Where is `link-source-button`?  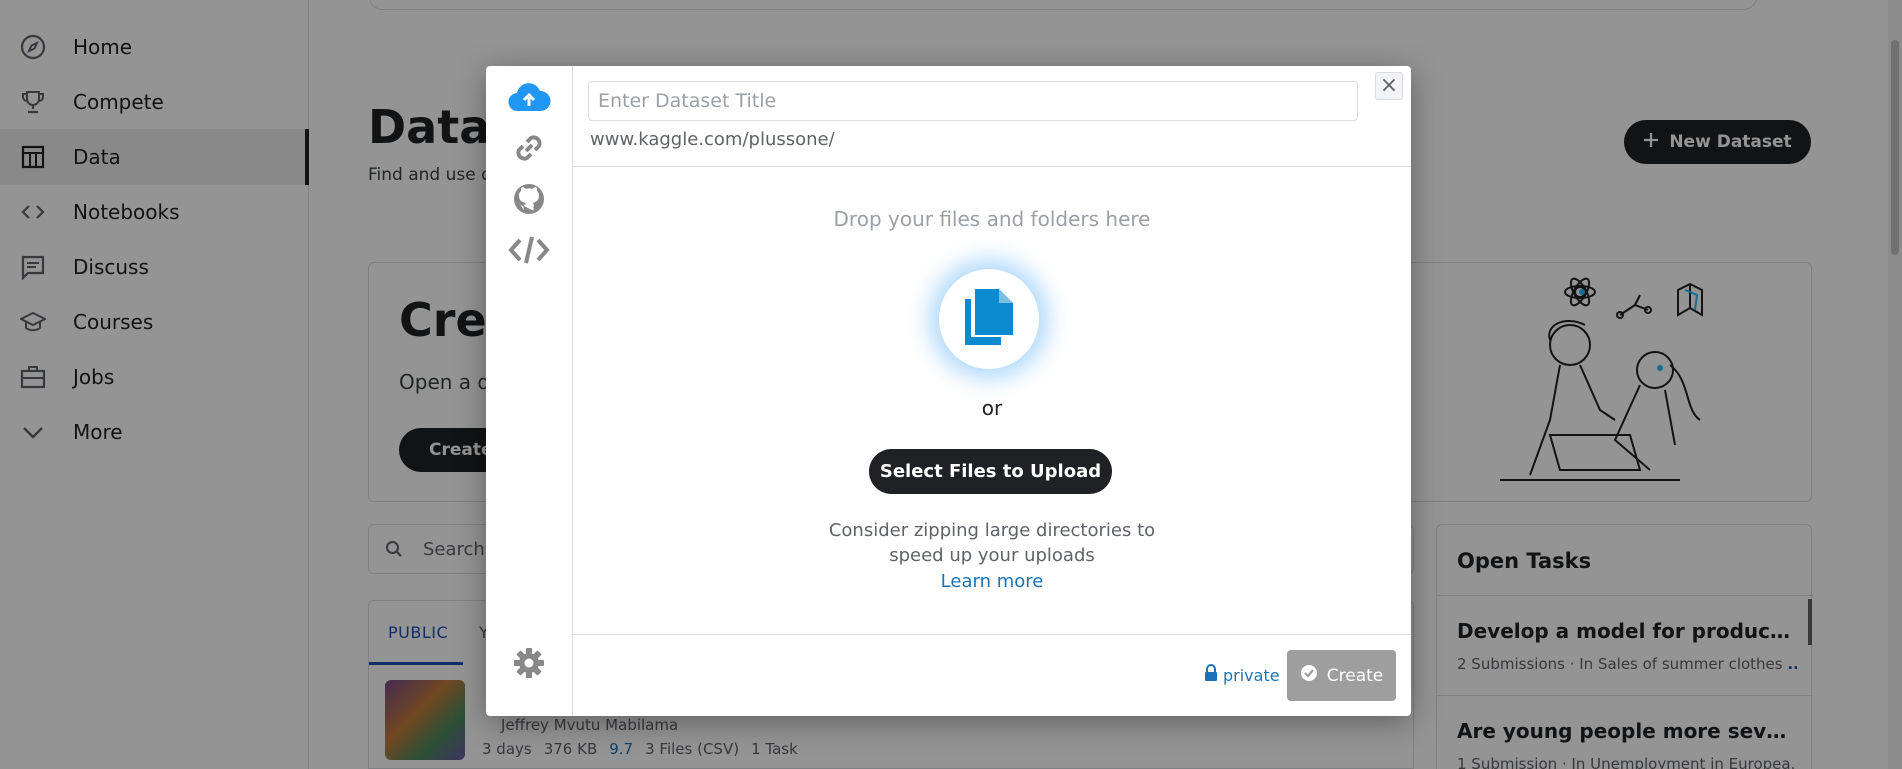 link-source-button is located at coordinates (529, 150).